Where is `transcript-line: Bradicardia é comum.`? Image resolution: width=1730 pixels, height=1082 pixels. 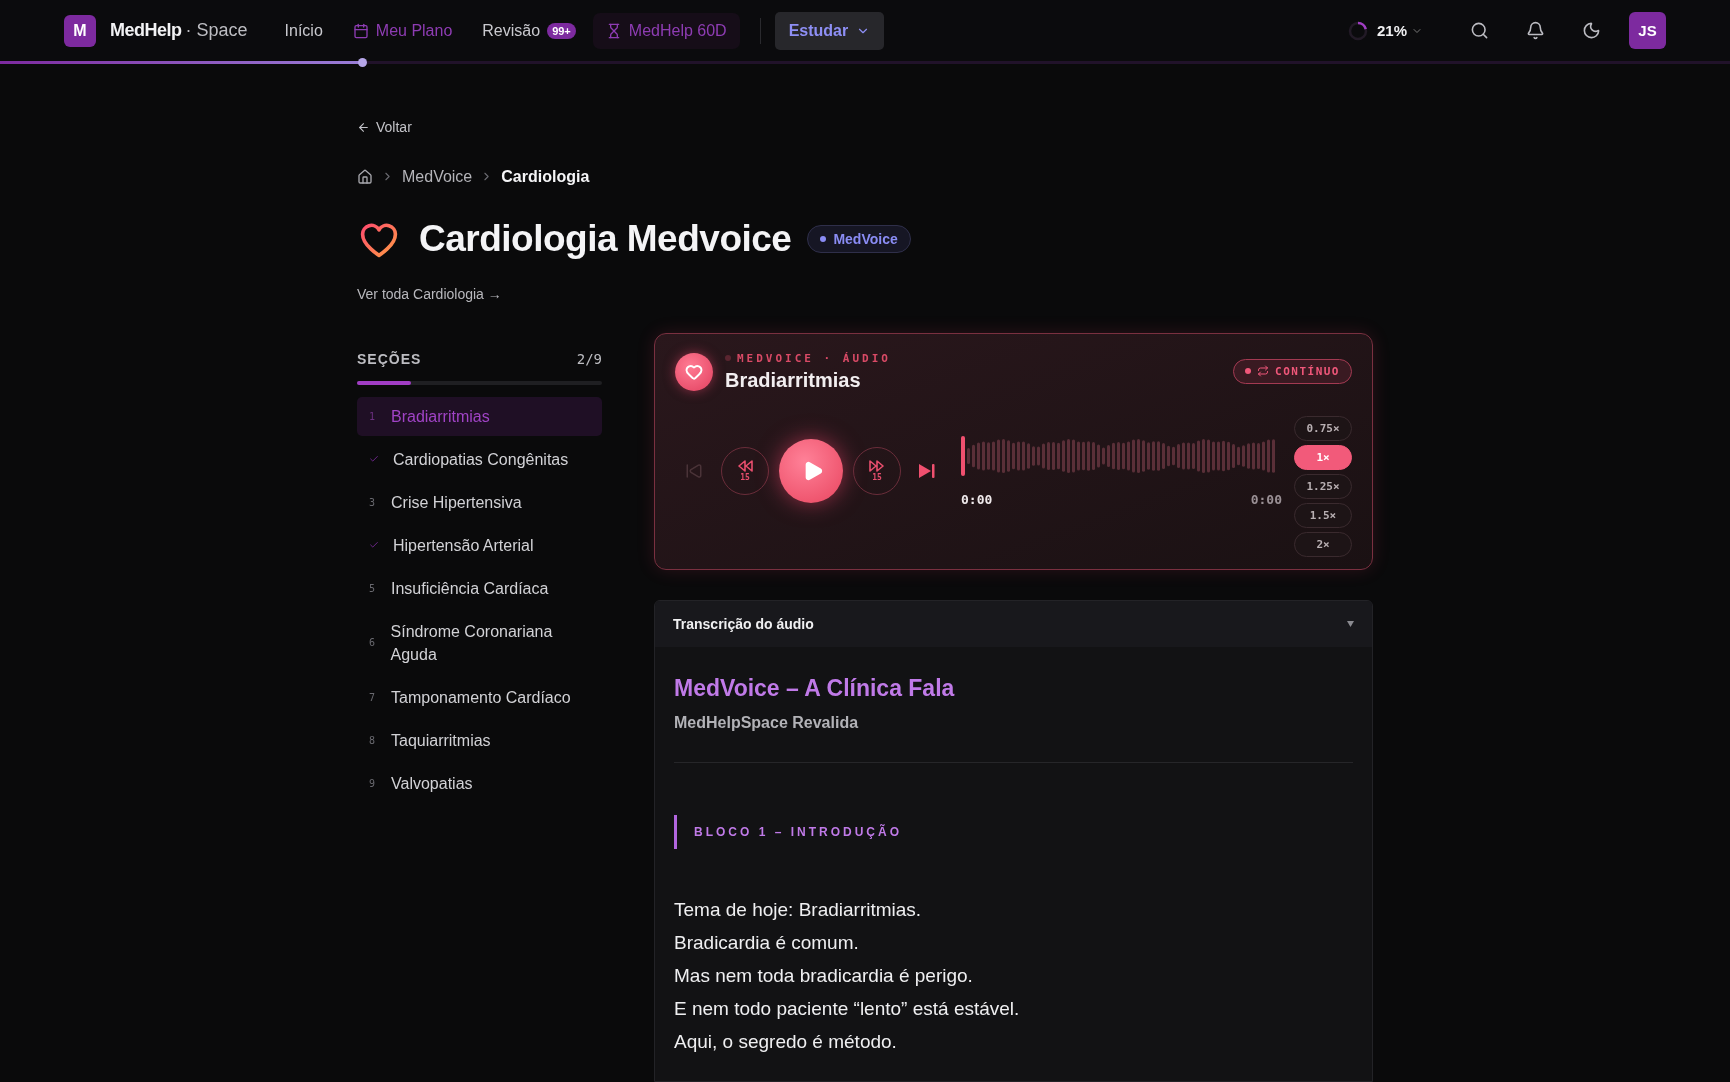
transcript-line: Bradicardia é comum. is located at coordinates (767, 942).